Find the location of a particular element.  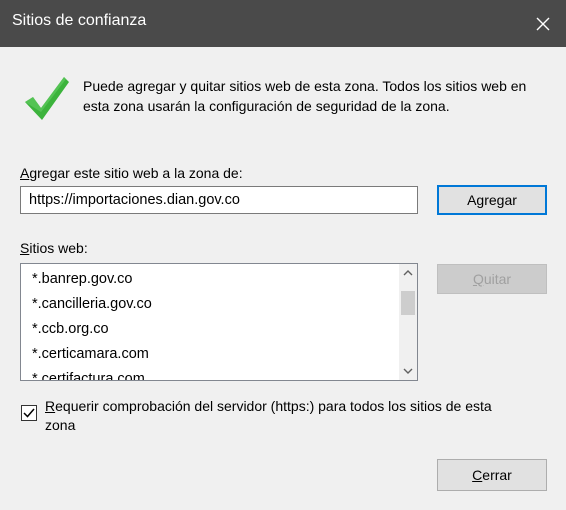

require-https-checkbox is located at coordinates (29, 413).